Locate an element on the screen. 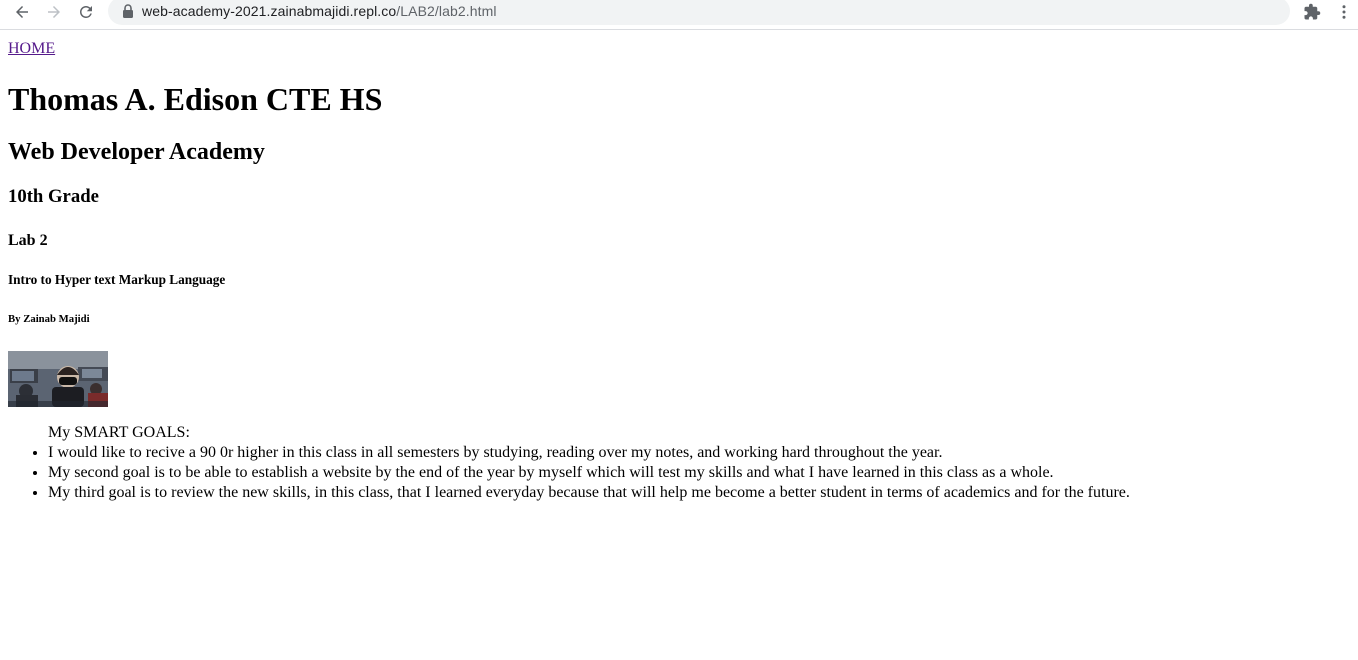 Image resolution: width=1358 pixels, height=660 pixels. arrow-right-icon is located at coordinates (54, 12).